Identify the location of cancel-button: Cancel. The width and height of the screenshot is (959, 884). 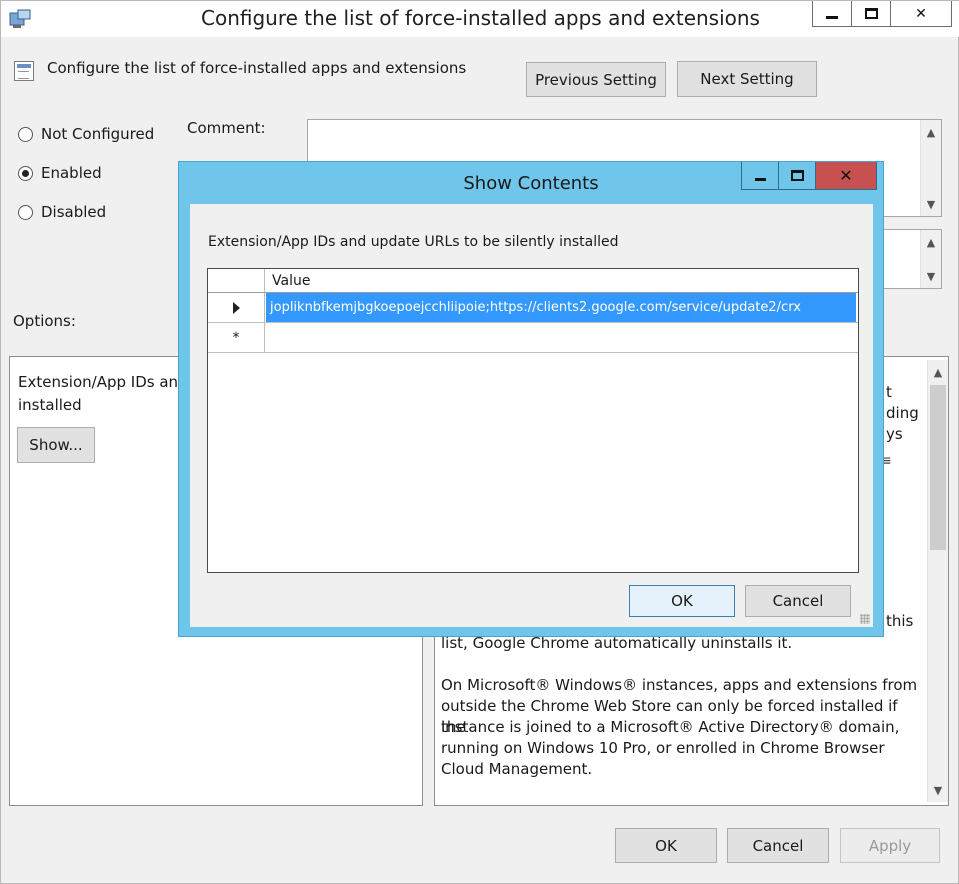
(778, 845).